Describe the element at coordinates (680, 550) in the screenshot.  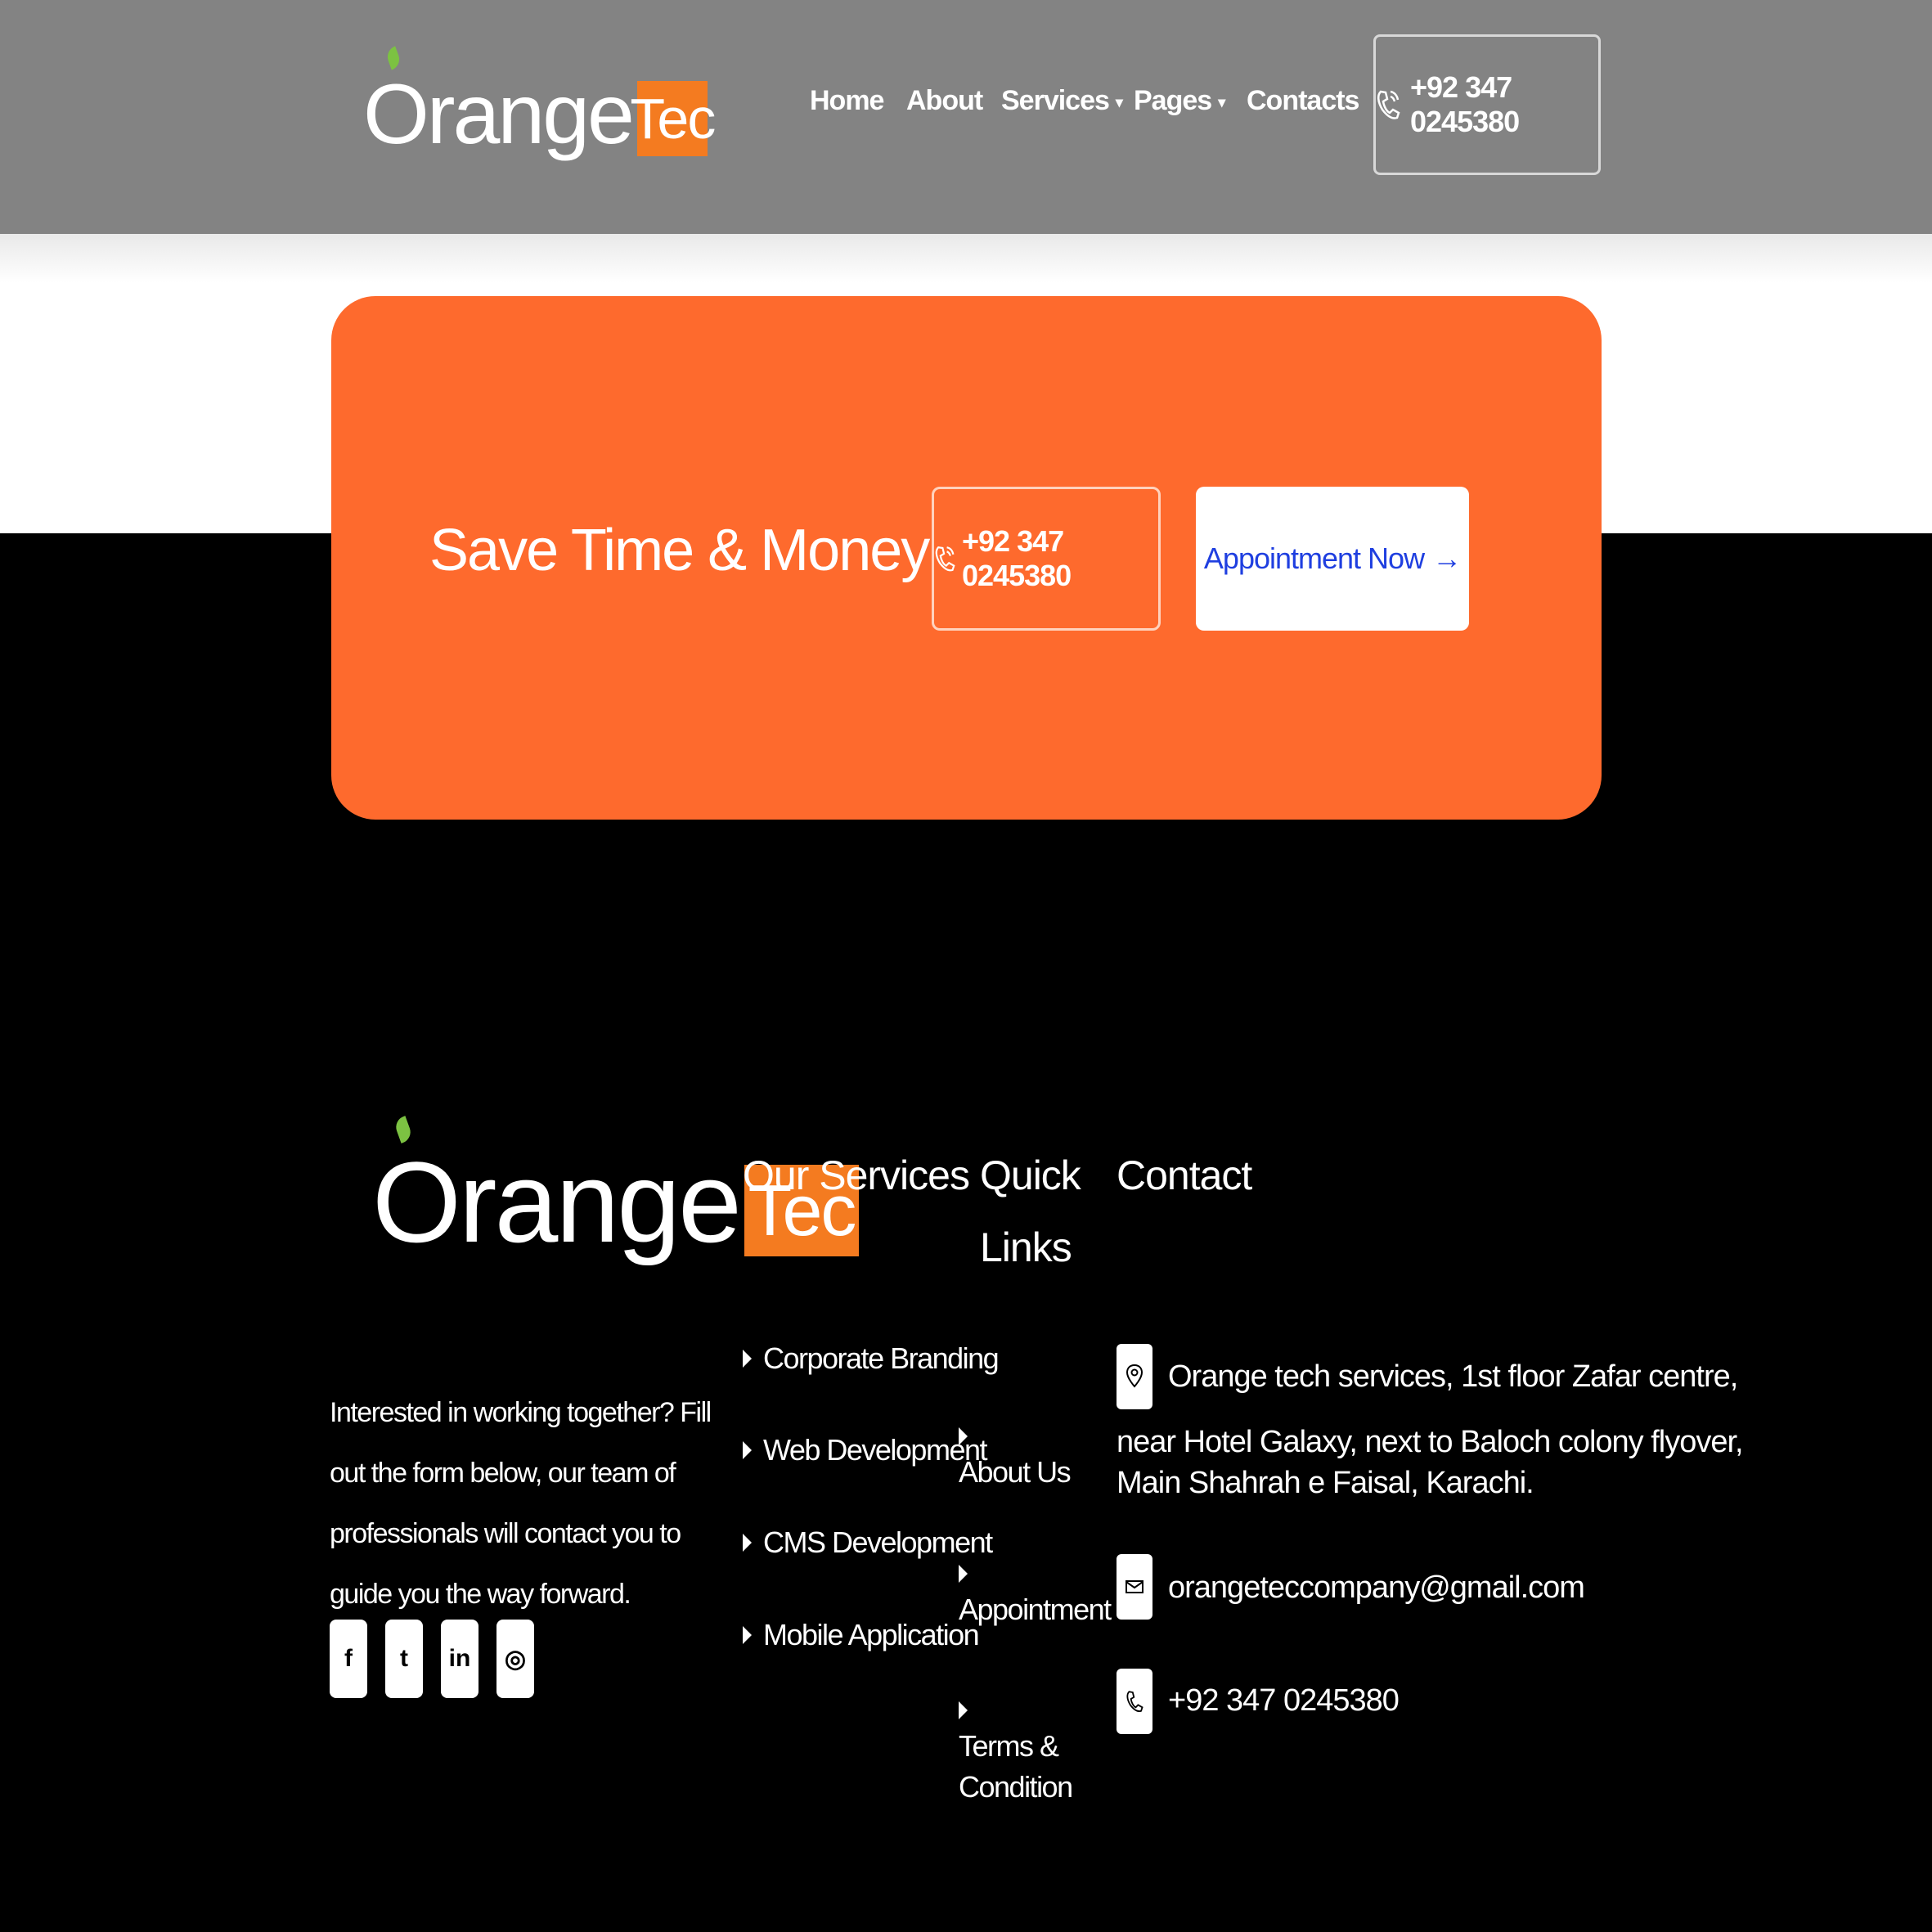
I see `cta-title: Save Time & Money` at that location.